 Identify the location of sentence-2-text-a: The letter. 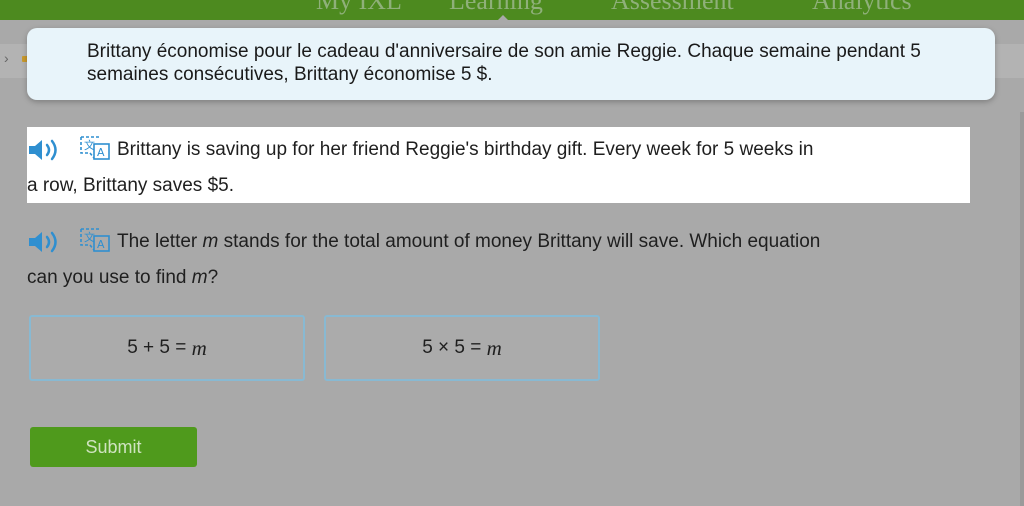
(160, 241).